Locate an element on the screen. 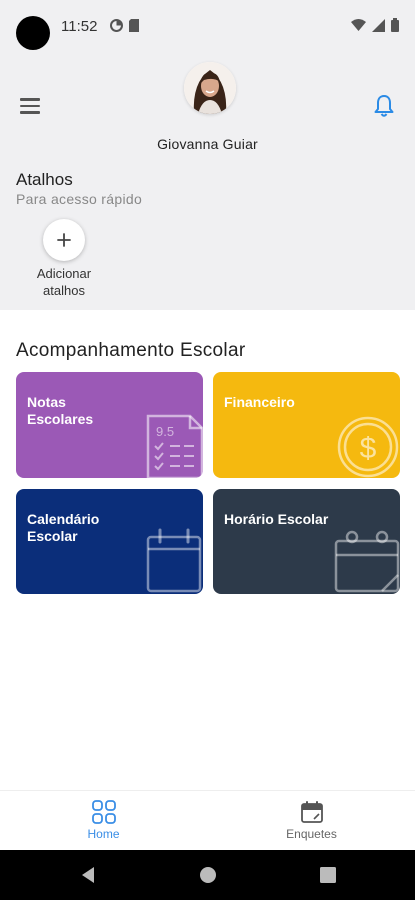 This screenshot has height=900, width=415. system-navigation-bar is located at coordinates (207, 875).